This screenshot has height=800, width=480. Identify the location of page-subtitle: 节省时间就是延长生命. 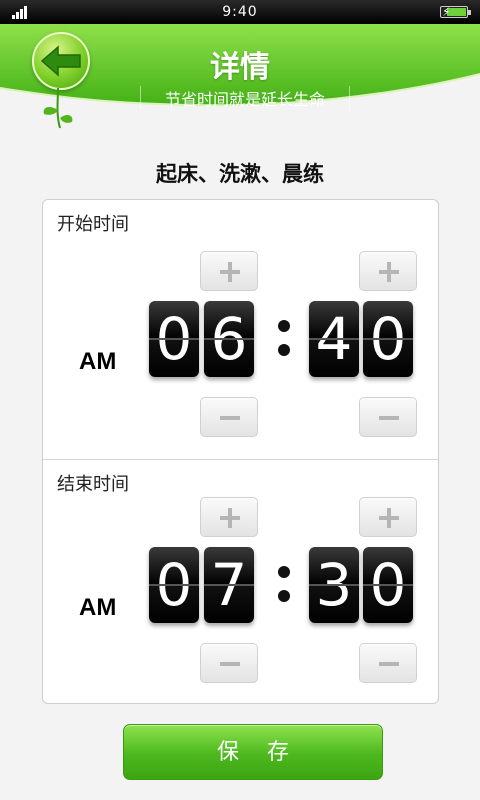
(245, 98).